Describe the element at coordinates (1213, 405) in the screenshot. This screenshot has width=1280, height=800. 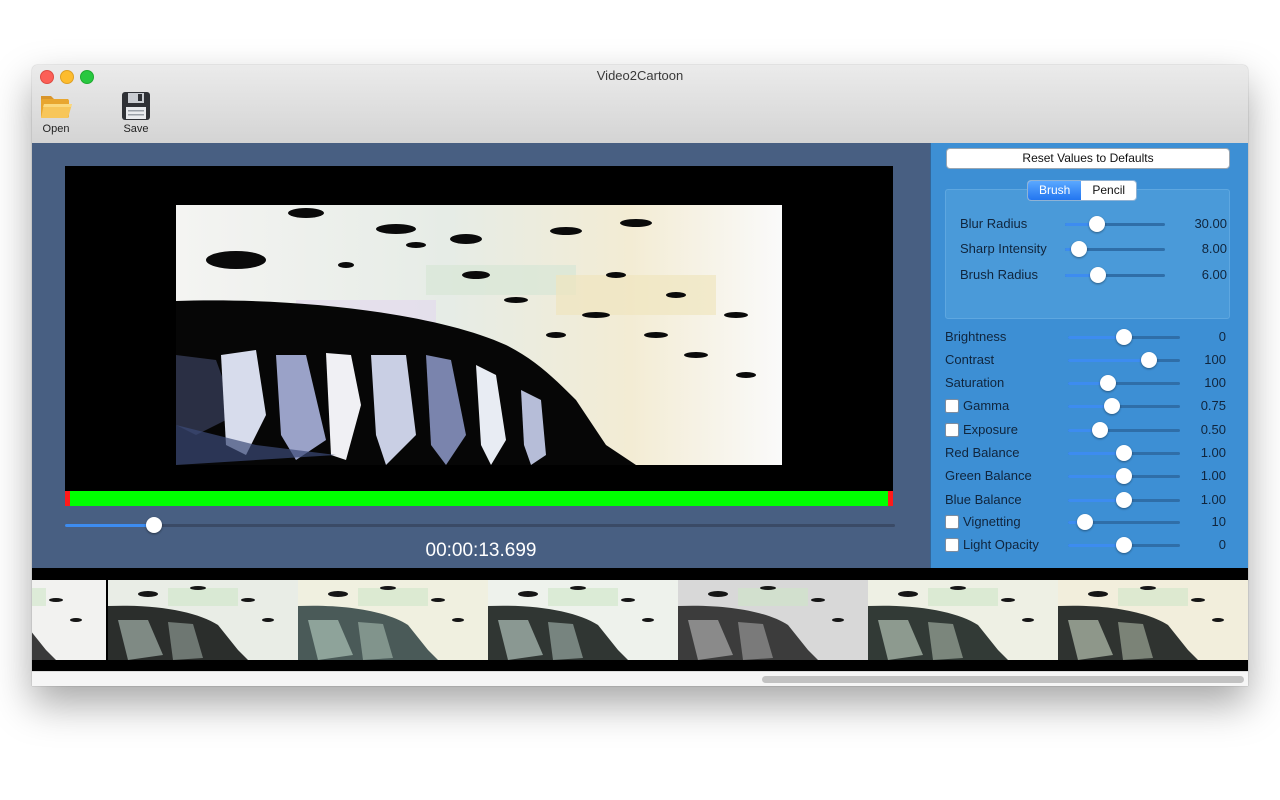
I see `slider-value: 0.75` at that location.